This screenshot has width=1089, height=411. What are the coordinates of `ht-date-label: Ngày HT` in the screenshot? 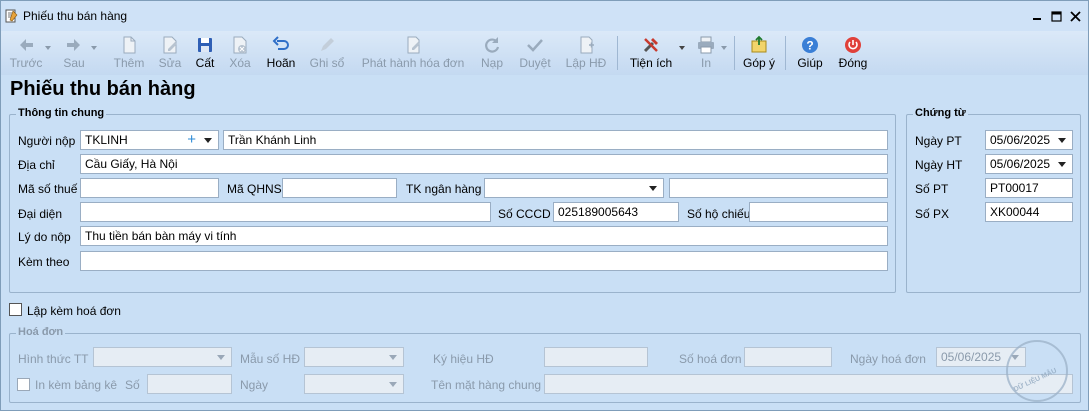 It's located at (939, 165).